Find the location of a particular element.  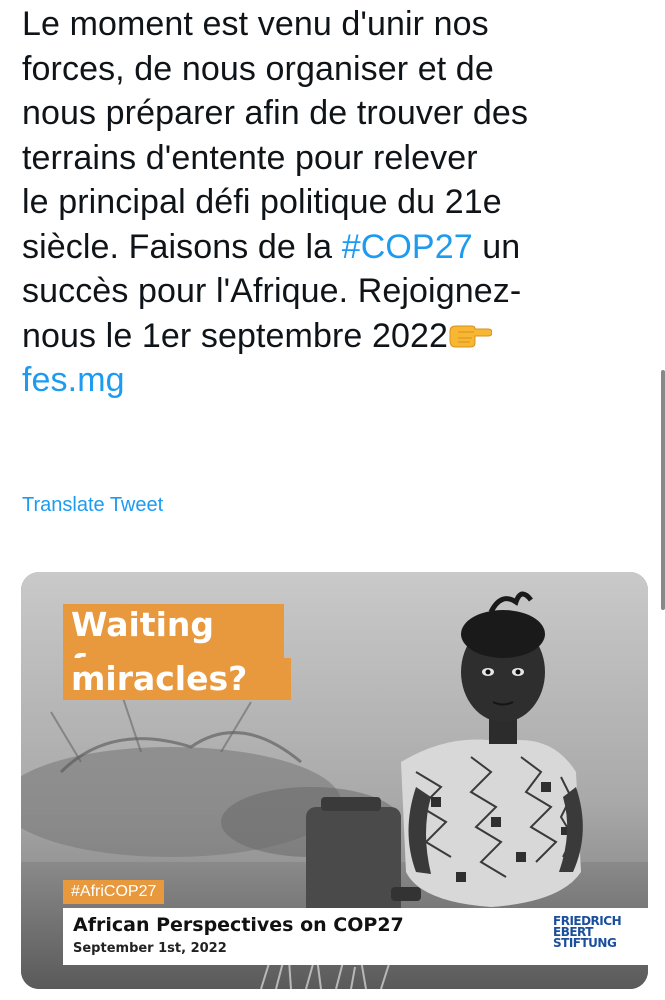

fes-link: fes.mg is located at coordinates (332, 380).